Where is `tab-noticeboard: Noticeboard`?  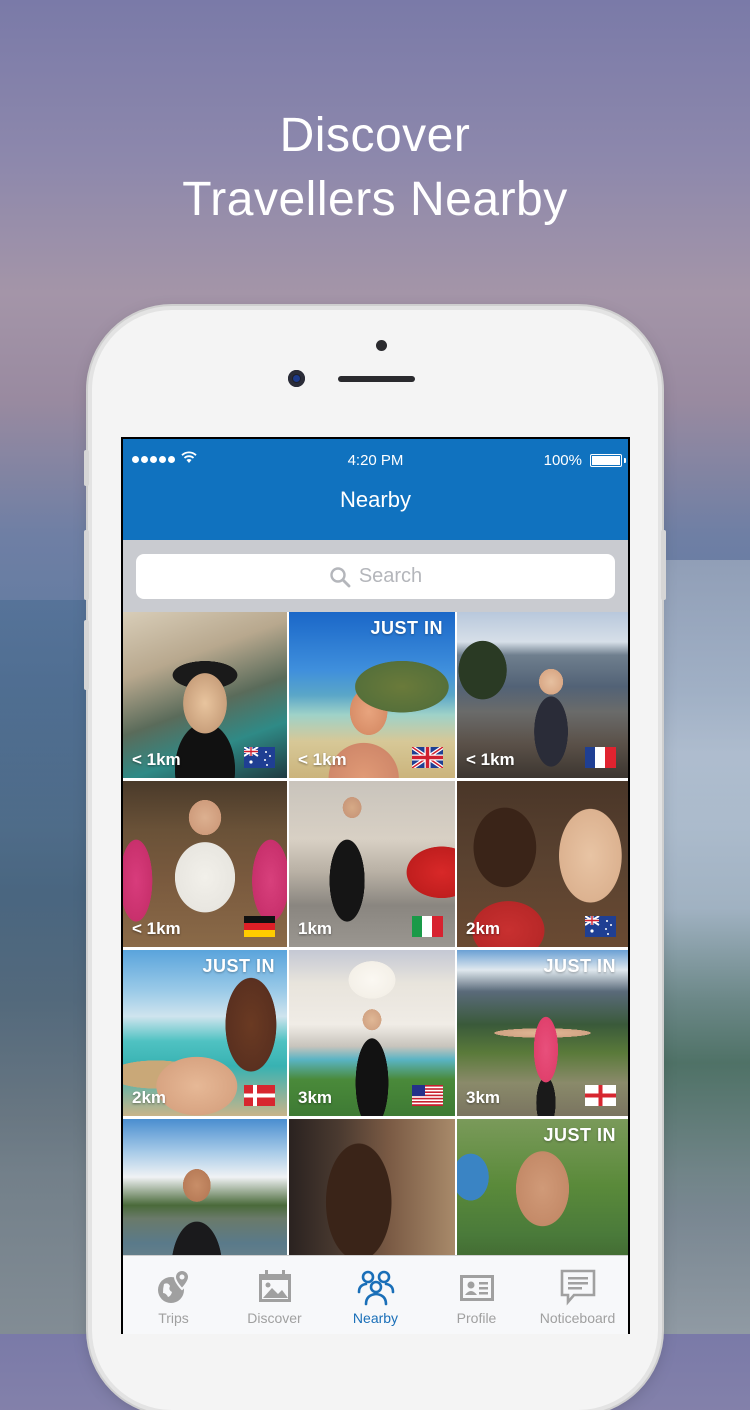 tab-noticeboard: Noticeboard is located at coordinates (577, 1295).